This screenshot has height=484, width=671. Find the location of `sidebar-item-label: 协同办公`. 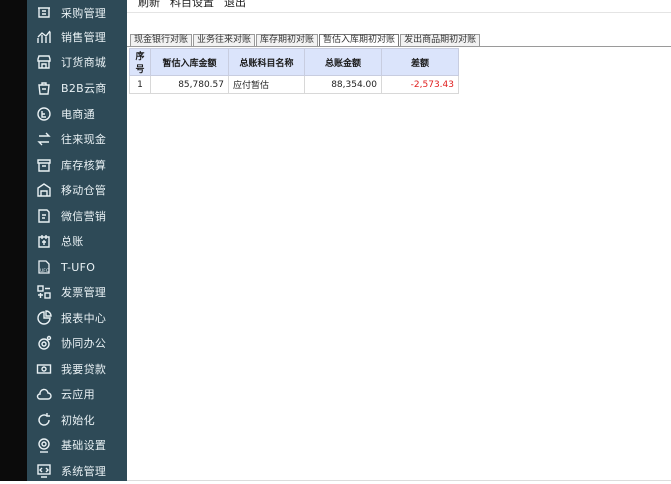

sidebar-item-label: 协同办公 is located at coordinates (84, 343).